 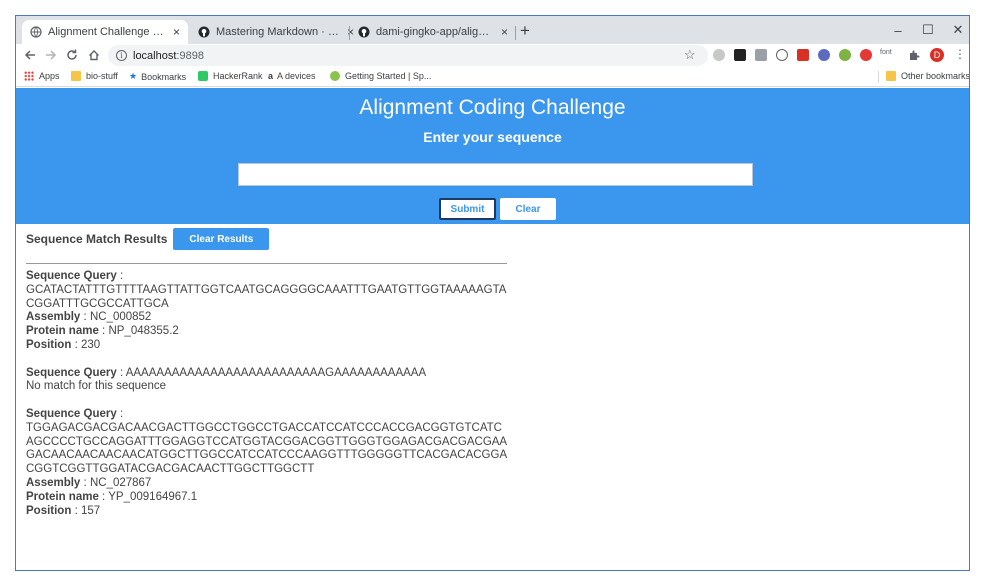 I want to click on tab-alignment-challenge: Alignment Challenge by Dami ×, so click(x=105, y=32).